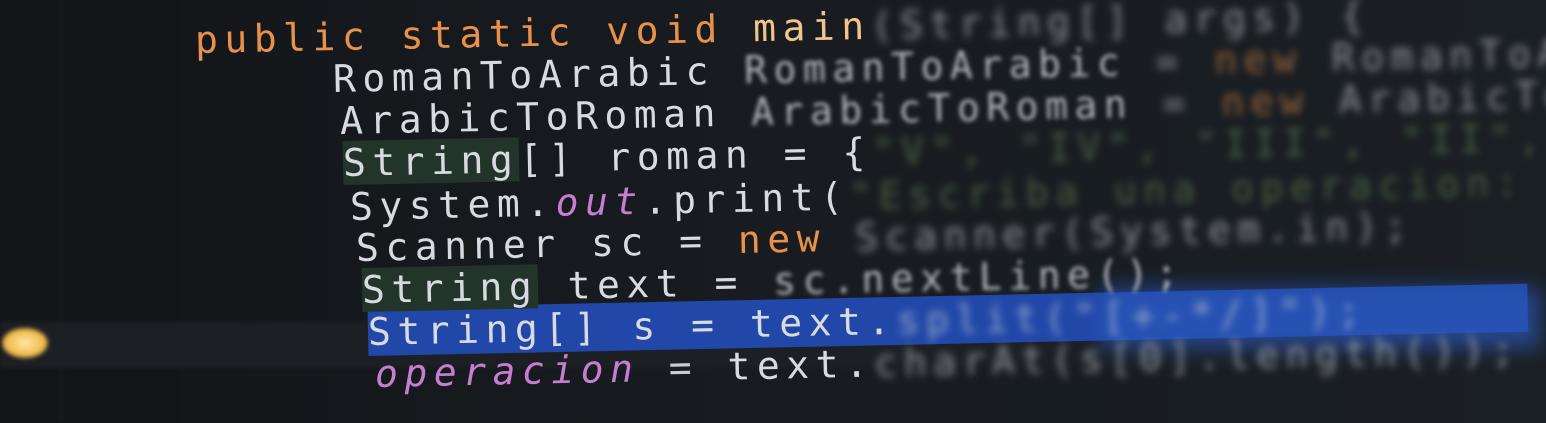 Image resolution: width=1546 pixels, height=423 pixels. I want to click on code-token: out, so click(600, 201).